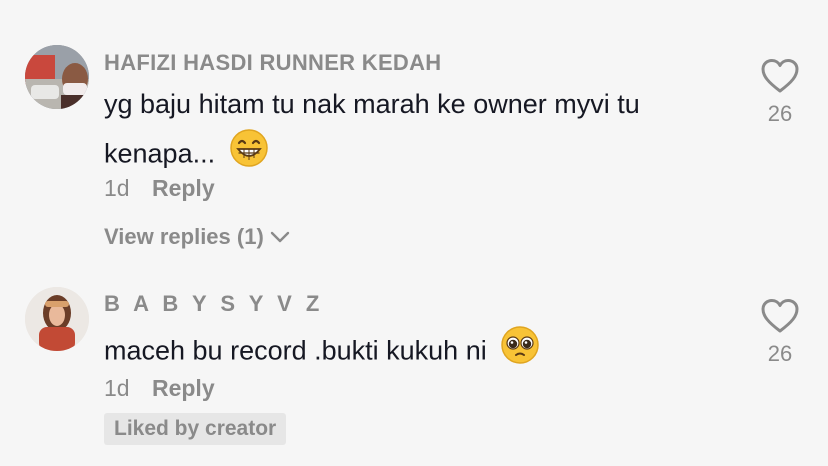 This screenshot has height=466, width=828. Describe the element at coordinates (184, 236) in the screenshot. I see `view-replies-label: View replies (1)` at that location.